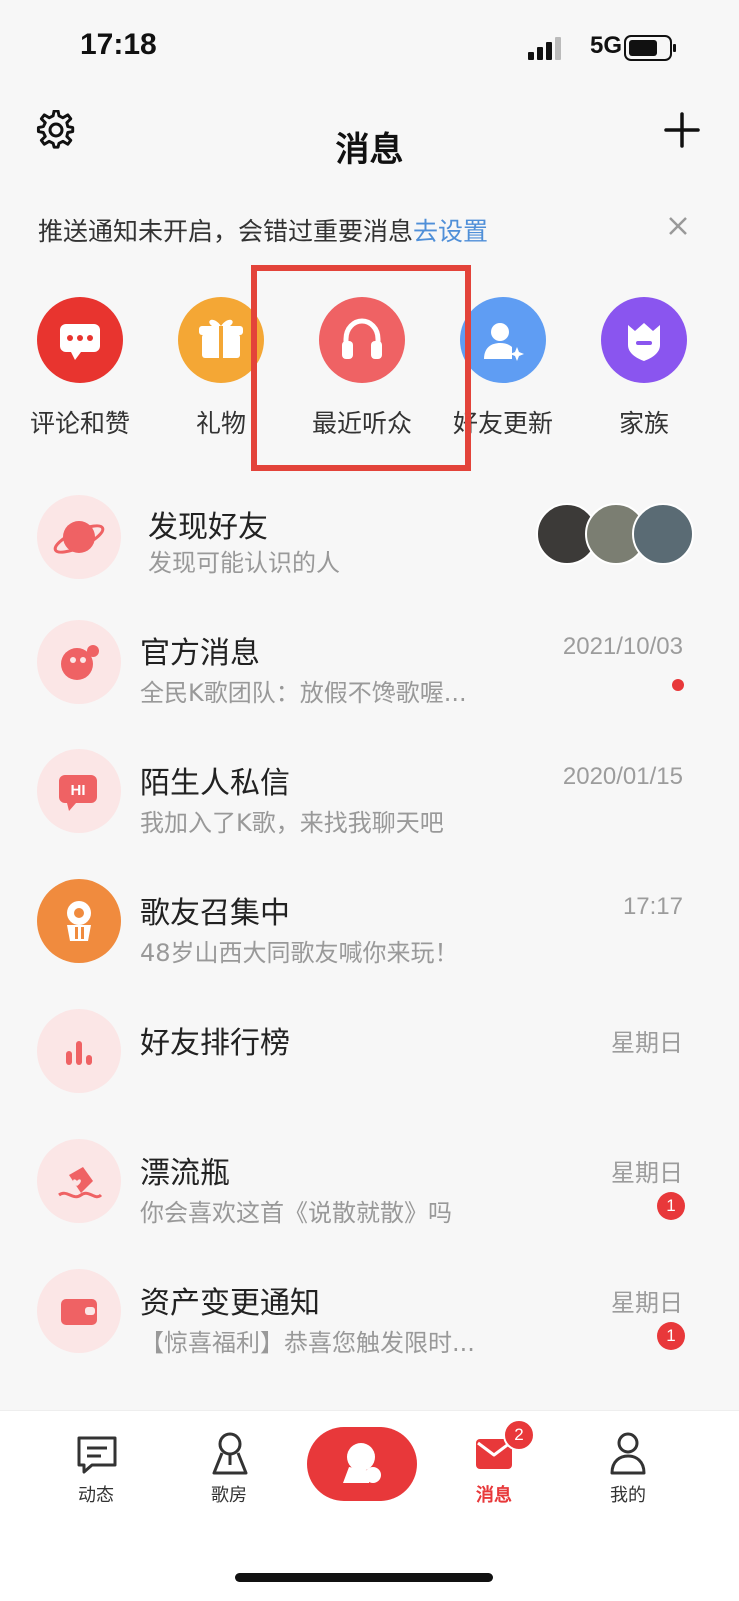  I want to click on feed-icon, so click(97, 1455).